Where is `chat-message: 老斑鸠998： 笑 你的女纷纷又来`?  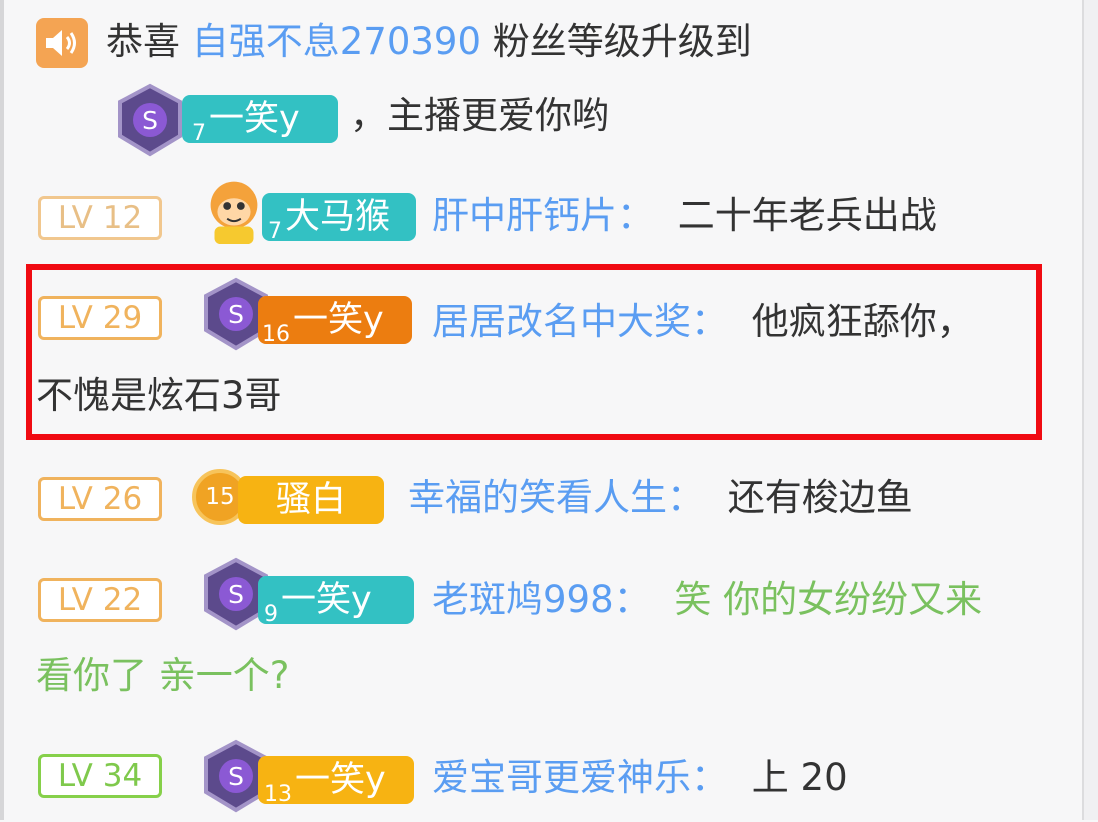 chat-message: 老斑鸠998： 笑 你的女纷纷又来 is located at coordinates (745, 600).